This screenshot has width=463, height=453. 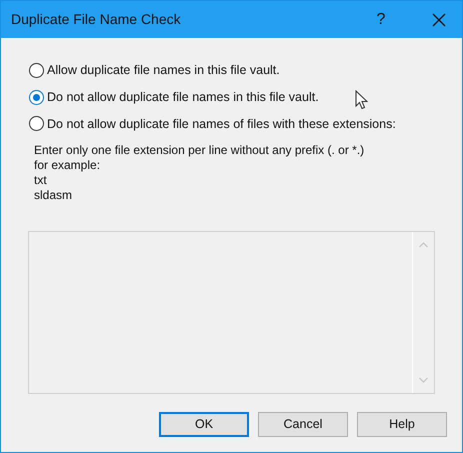 I want to click on mouse-pointer-icon, so click(x=361, y=100).